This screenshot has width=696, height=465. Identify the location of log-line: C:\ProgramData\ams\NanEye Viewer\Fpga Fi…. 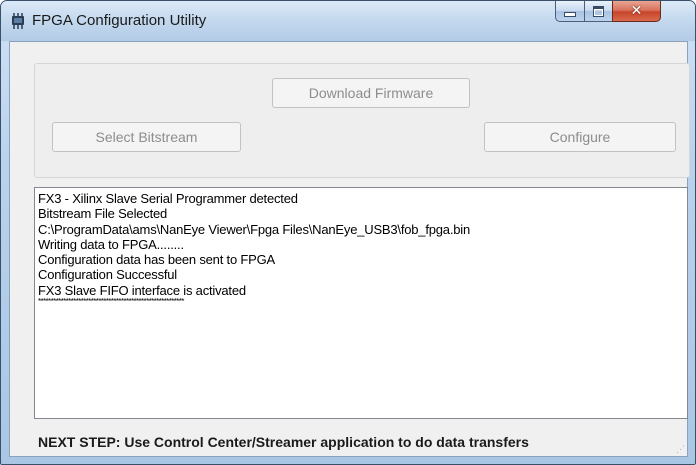
(254, 229).